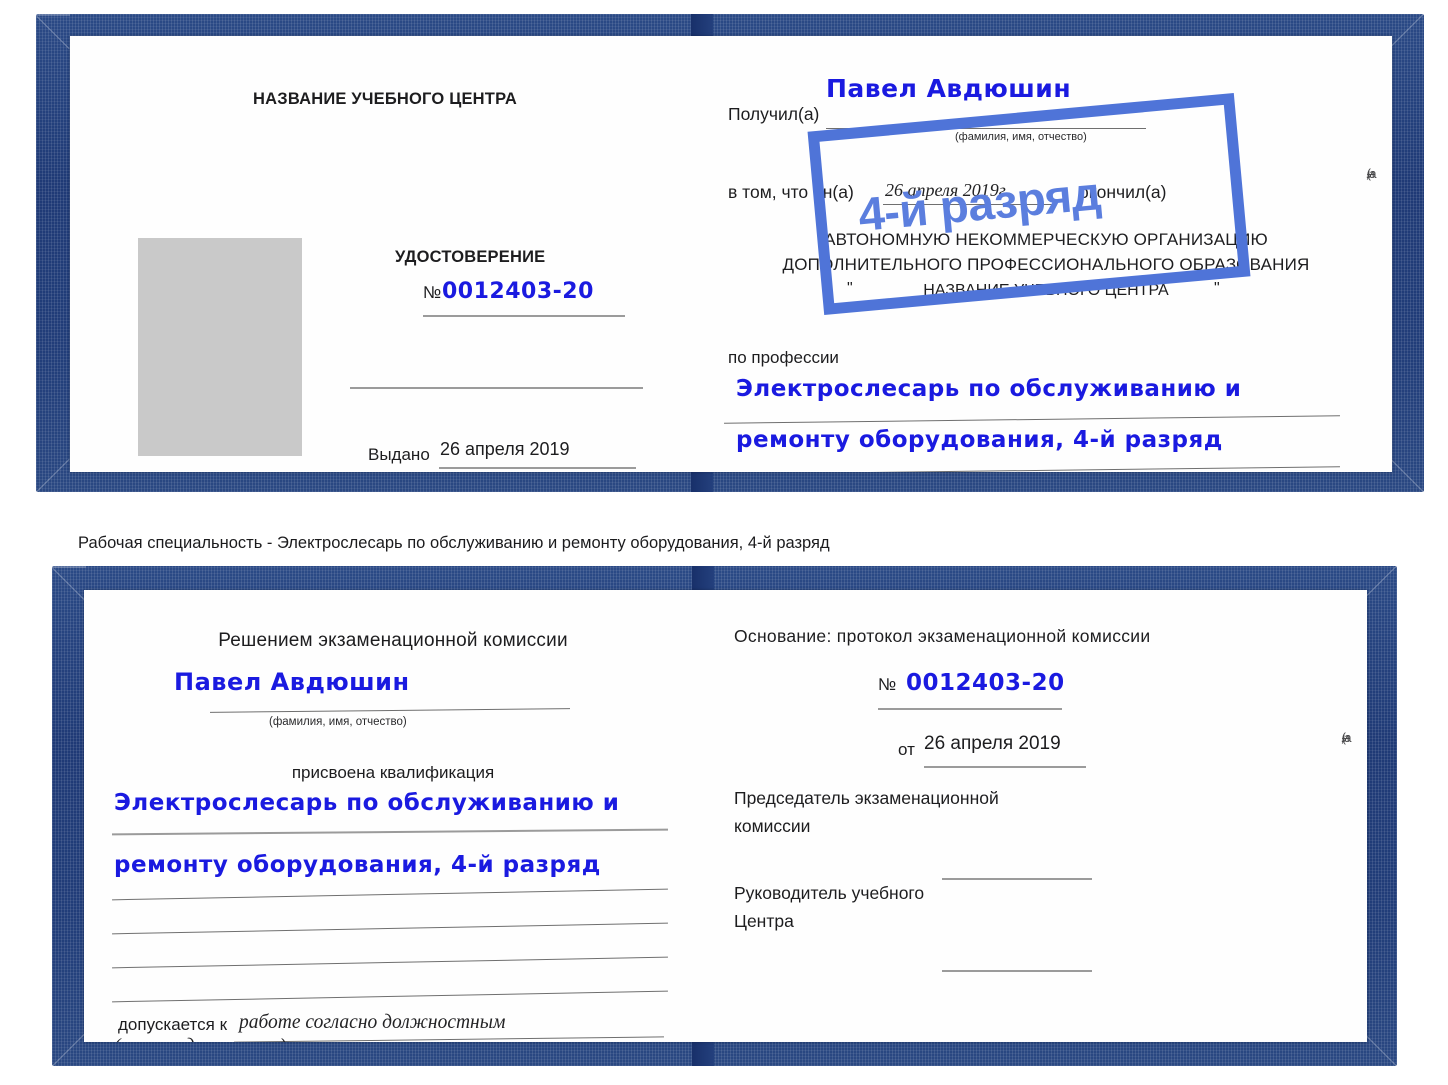  Describe the element at coordinates (1217, 288) in the screenshot. I see `organization-quote-close: "` at that location.